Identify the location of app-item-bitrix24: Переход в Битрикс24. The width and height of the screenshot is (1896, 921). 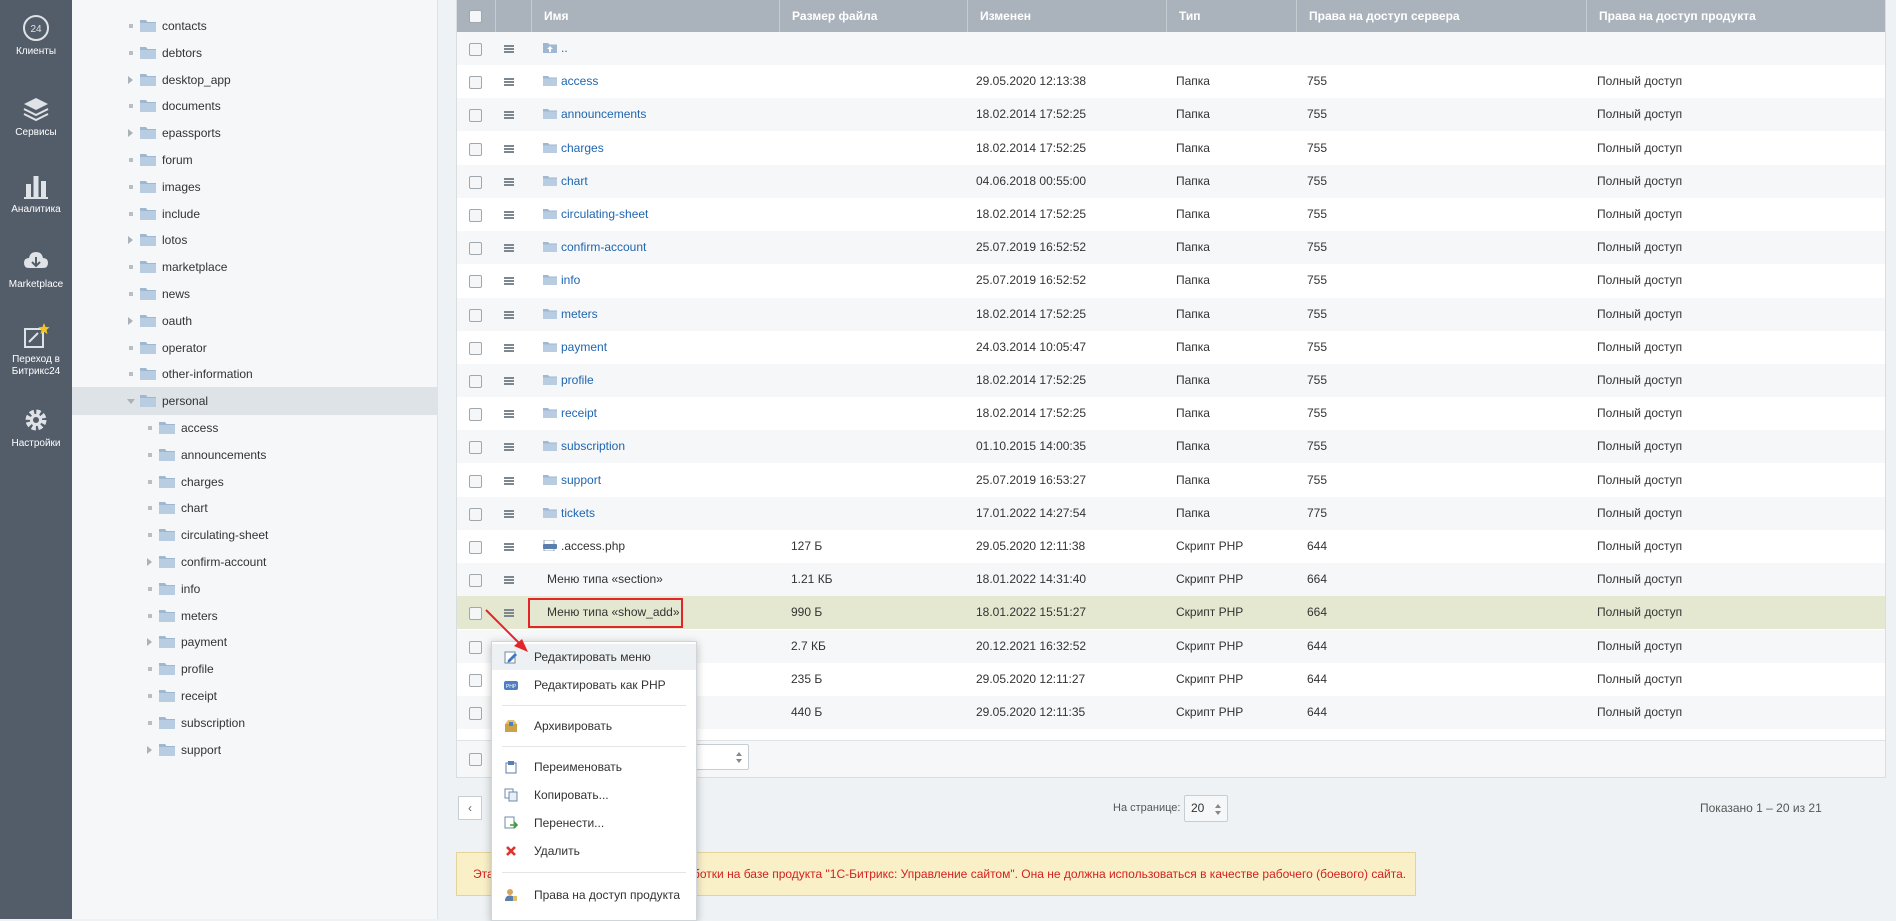
(36, 350).